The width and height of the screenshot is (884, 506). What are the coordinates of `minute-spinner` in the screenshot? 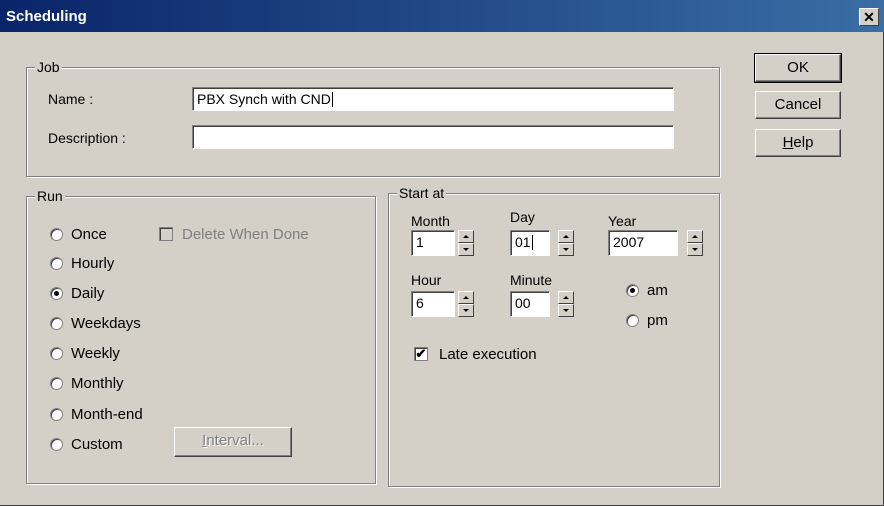 It's located at (566, 304).